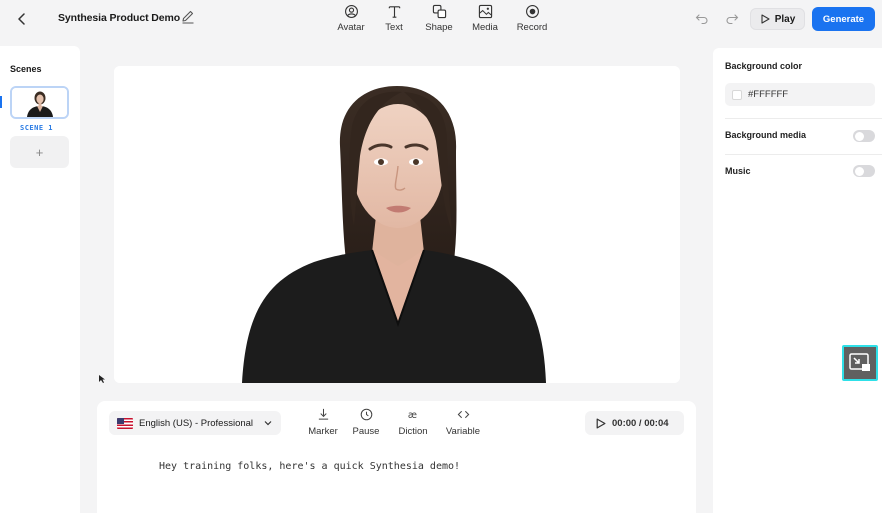  I want to click on active-scene-indicator, so click(1, 102).